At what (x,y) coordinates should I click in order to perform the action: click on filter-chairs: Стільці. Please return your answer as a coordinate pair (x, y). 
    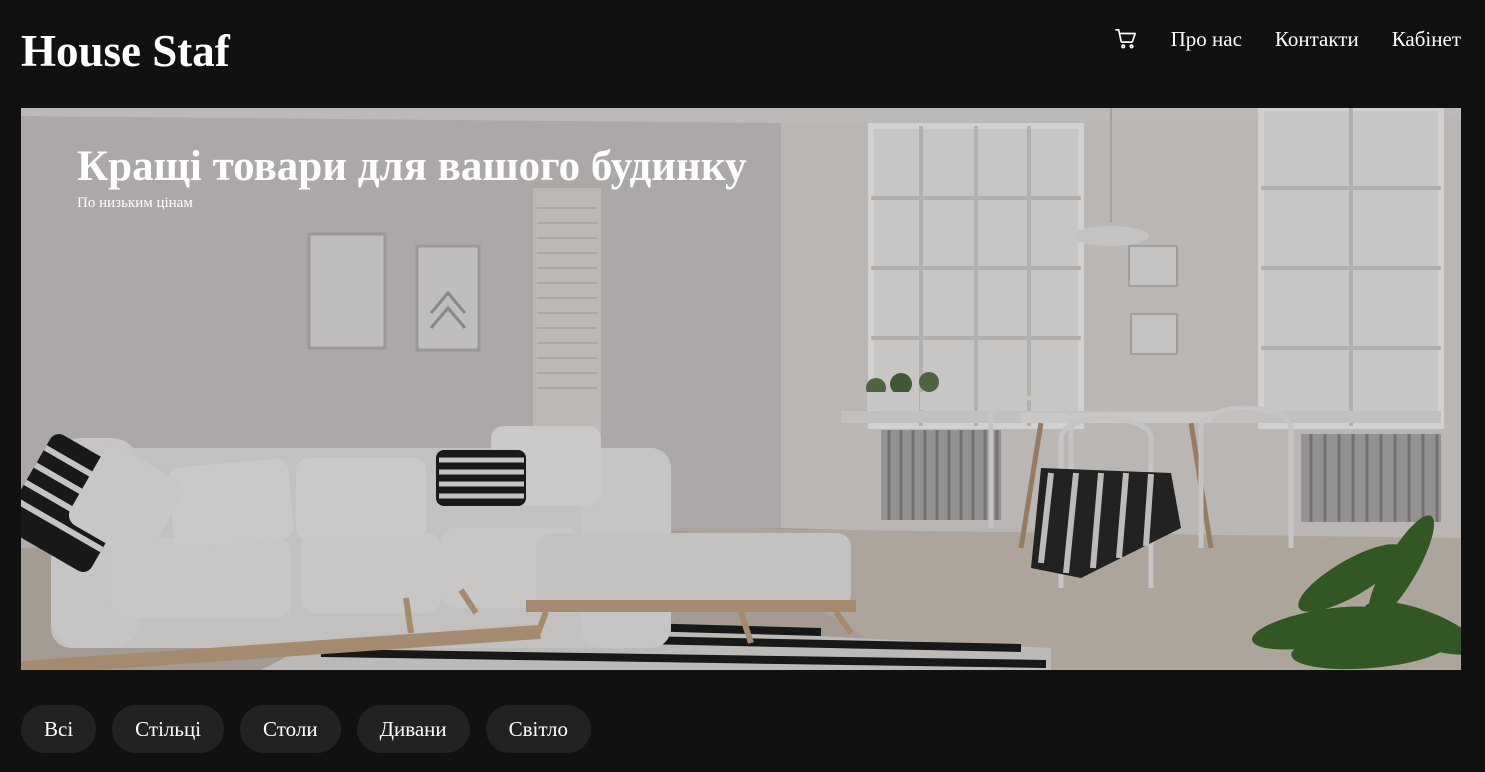
    Looking at the image, I should click on (168, 729).